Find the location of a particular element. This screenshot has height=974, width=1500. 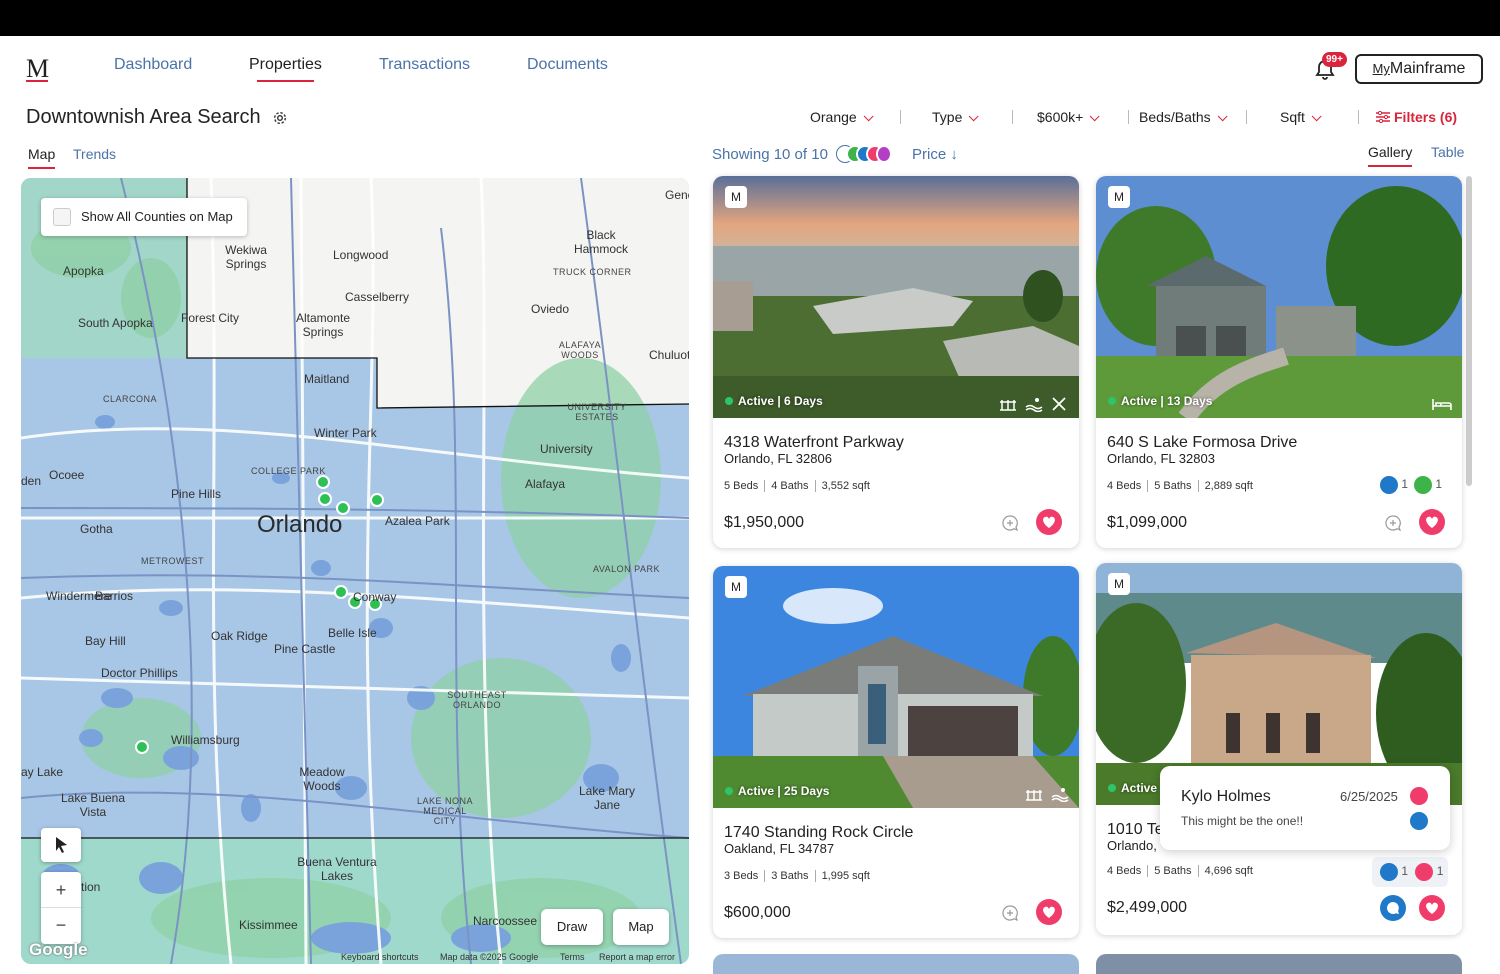

arrow-down-icon: ↓ is located at coordinates (954, 154).